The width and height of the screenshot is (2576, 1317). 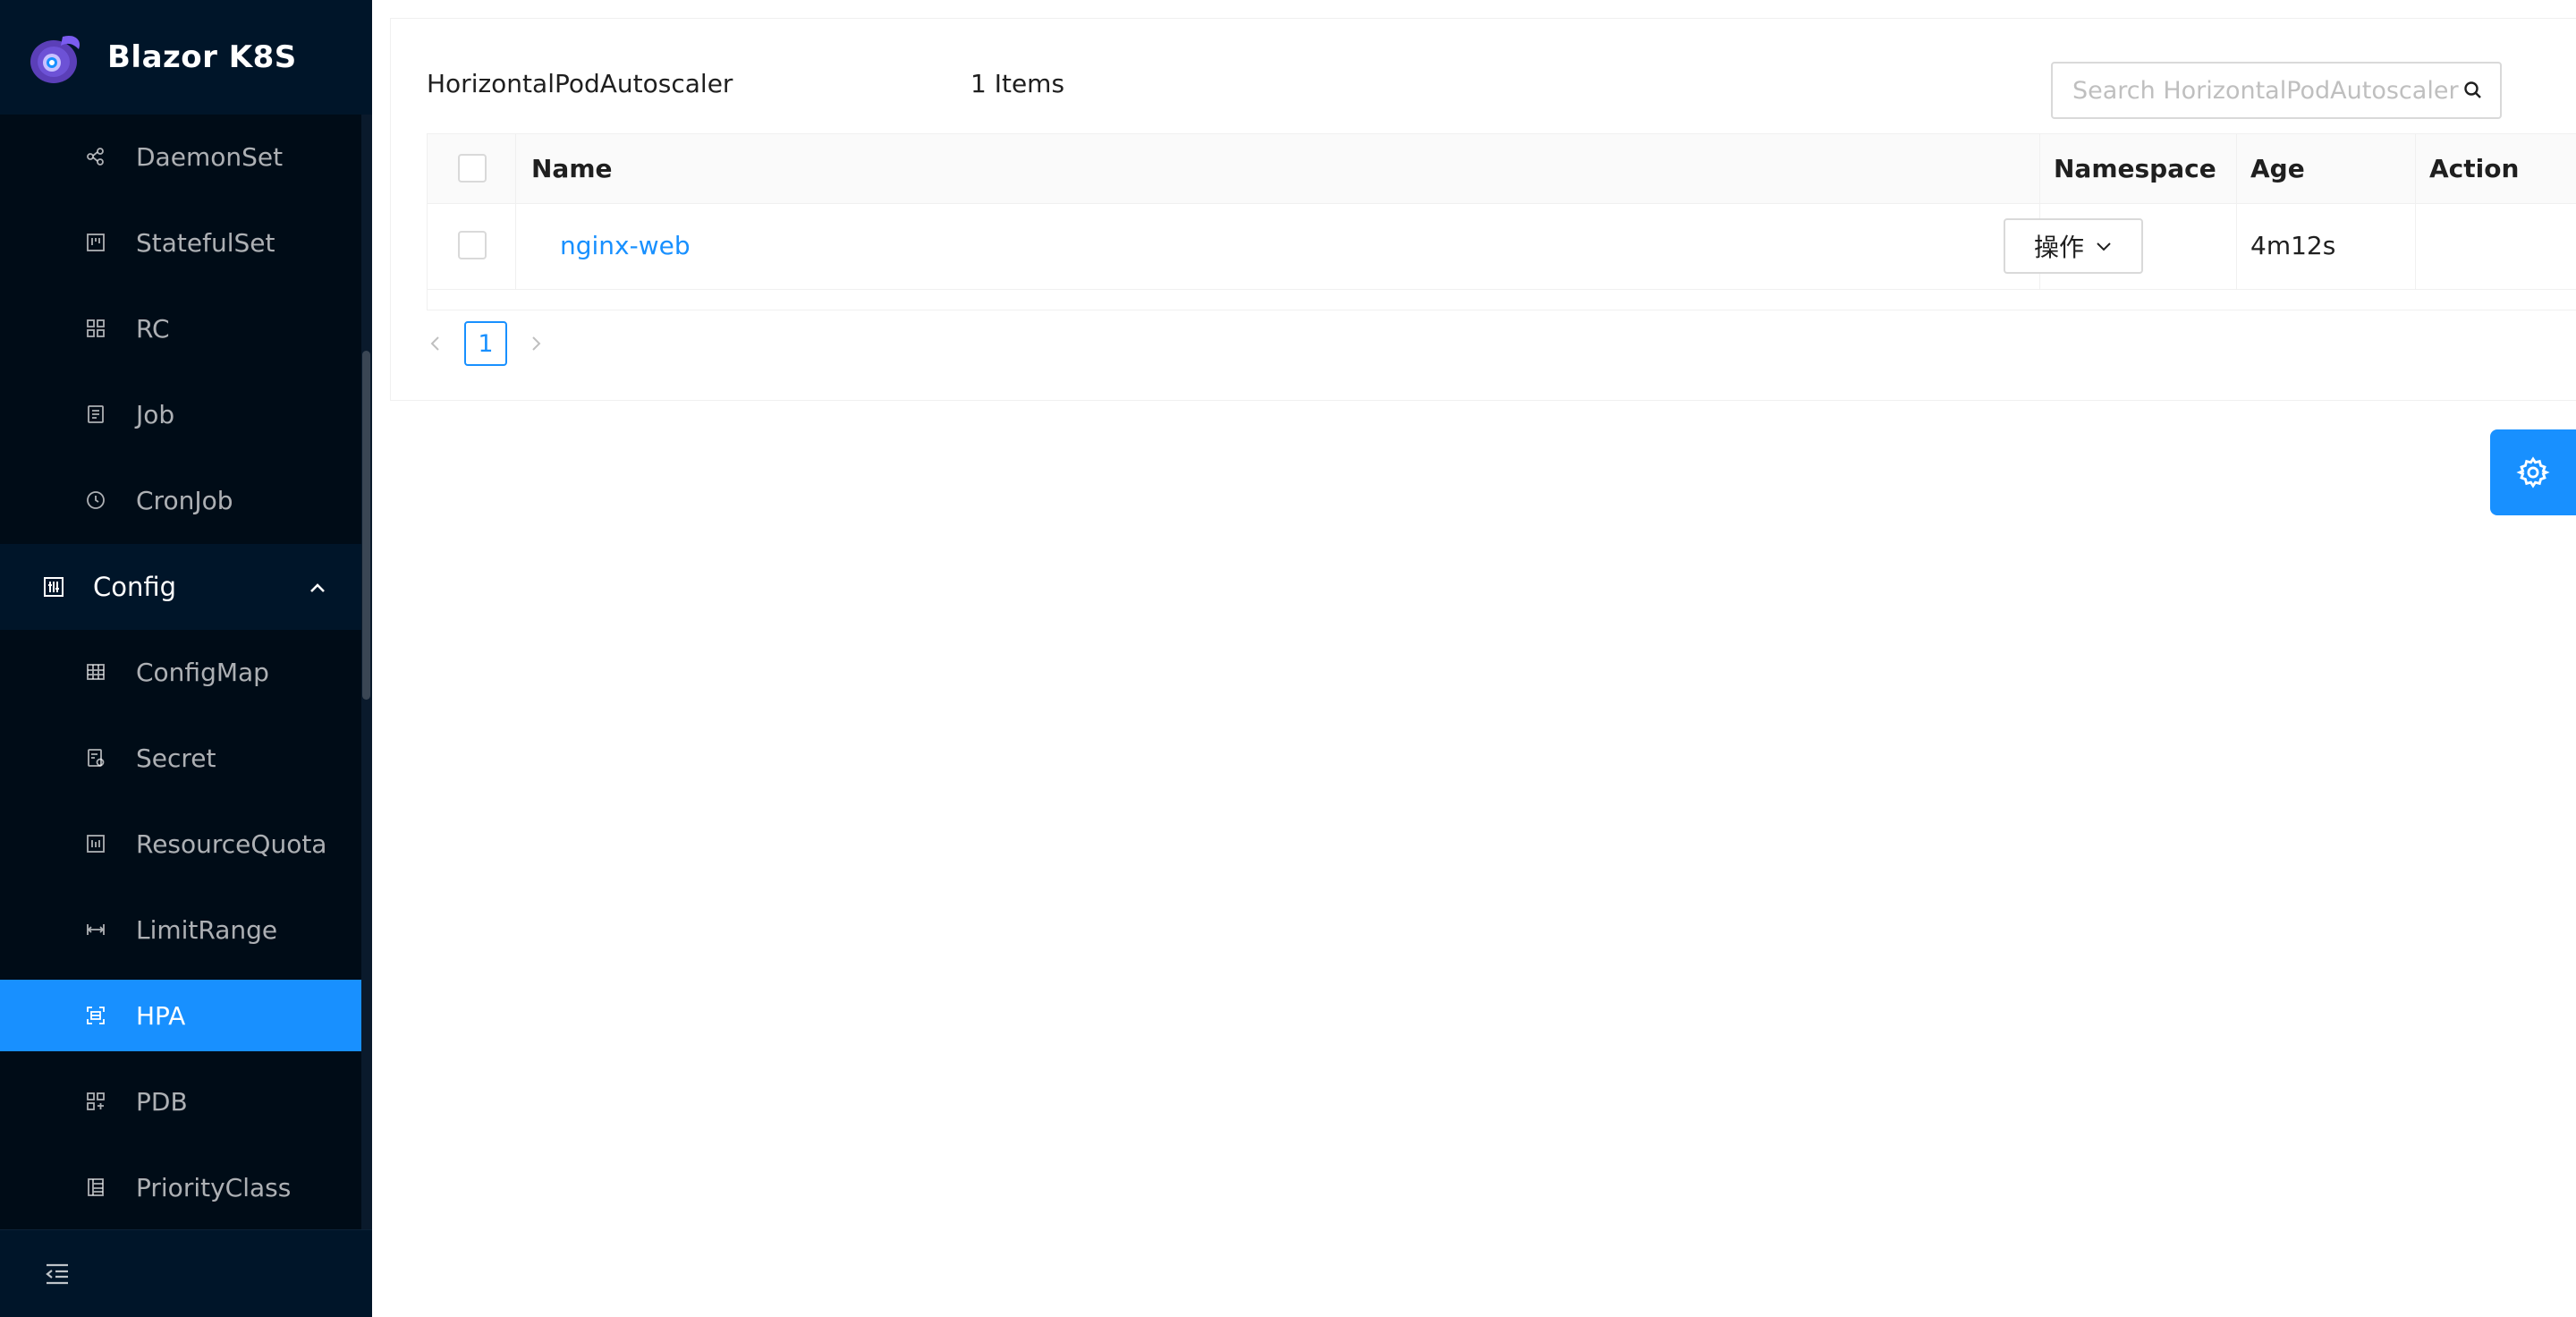 I want to click on secret-icon, so click(x=96, y=758).